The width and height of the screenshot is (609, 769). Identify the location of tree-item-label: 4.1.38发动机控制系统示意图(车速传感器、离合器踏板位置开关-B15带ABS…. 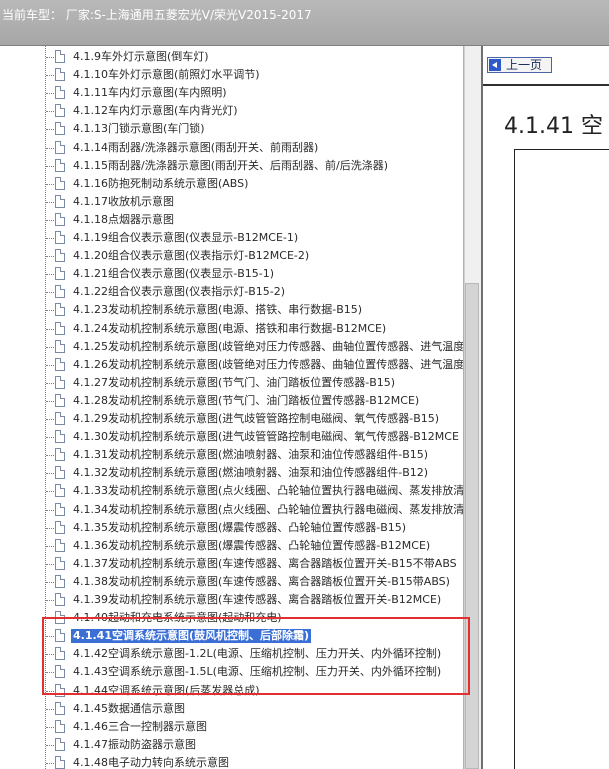
(261, 581).